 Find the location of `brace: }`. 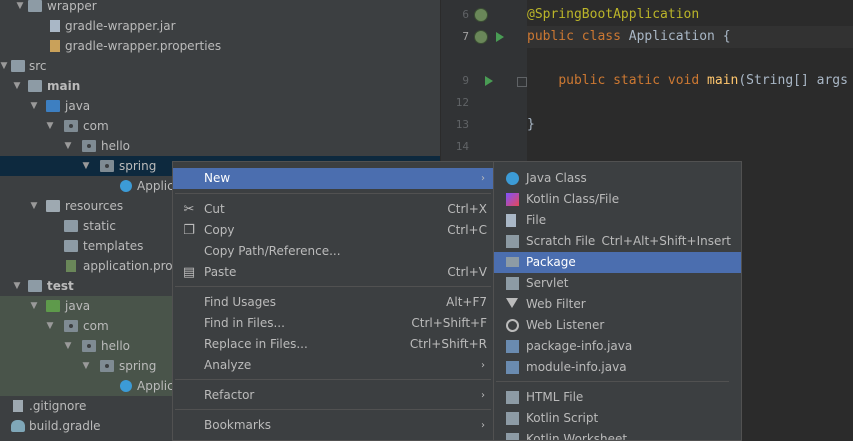

brace: } is located at coordinates (531, 124).